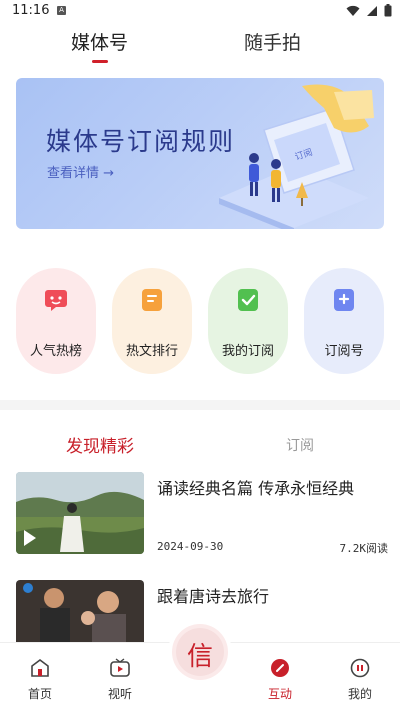 This screenshot has height=711, width=400. Describe the element at coordinates (344, 321) in the screenshot. I see `category-subscription-account: 订阅号` at that location.